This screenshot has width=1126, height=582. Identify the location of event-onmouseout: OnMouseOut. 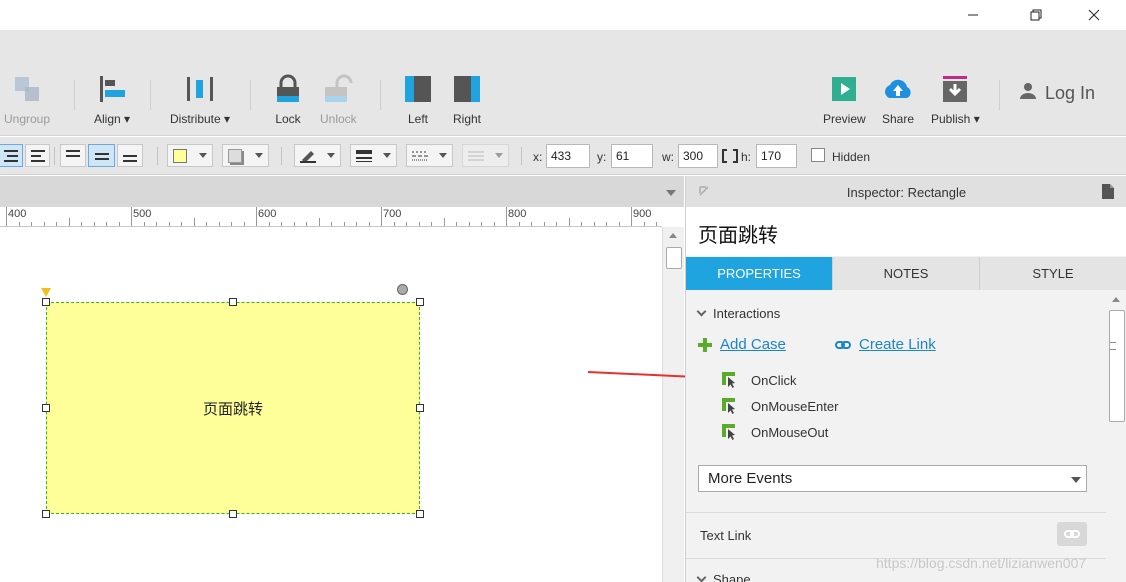
(775, 432).